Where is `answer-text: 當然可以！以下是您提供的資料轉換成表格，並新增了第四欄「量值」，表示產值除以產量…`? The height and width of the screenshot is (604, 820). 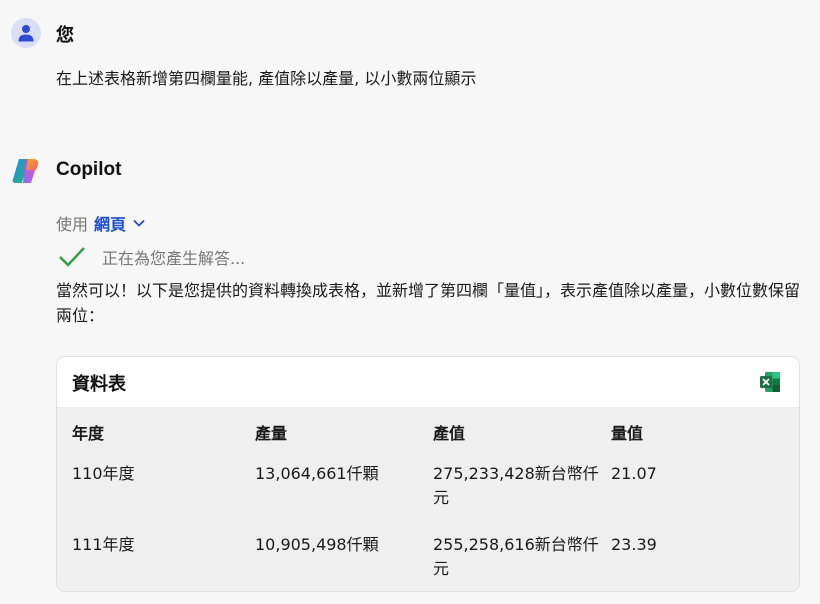
answer-text: 當然可以！以下是您提供的資料轉換成表格，並新增了第四欄「量值」，表示產值除以產量… is located at coordinates (428, 303).